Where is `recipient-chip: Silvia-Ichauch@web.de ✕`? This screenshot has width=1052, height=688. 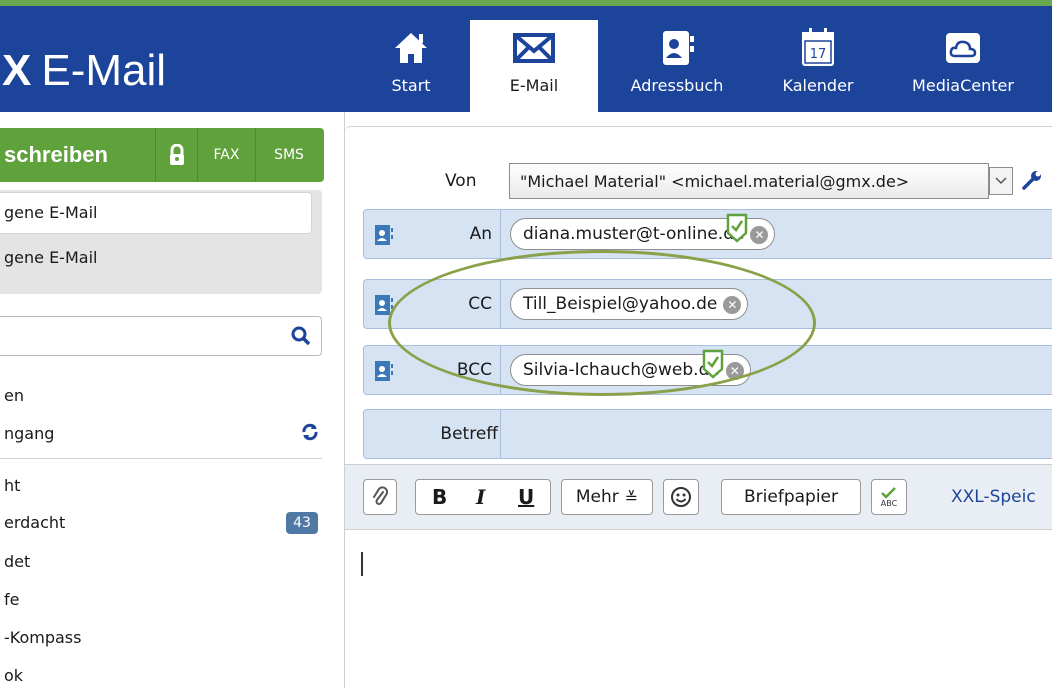 recipient-chip: Silvia-Ichauch@web.de ✕ is located at coordinates (630, 367).